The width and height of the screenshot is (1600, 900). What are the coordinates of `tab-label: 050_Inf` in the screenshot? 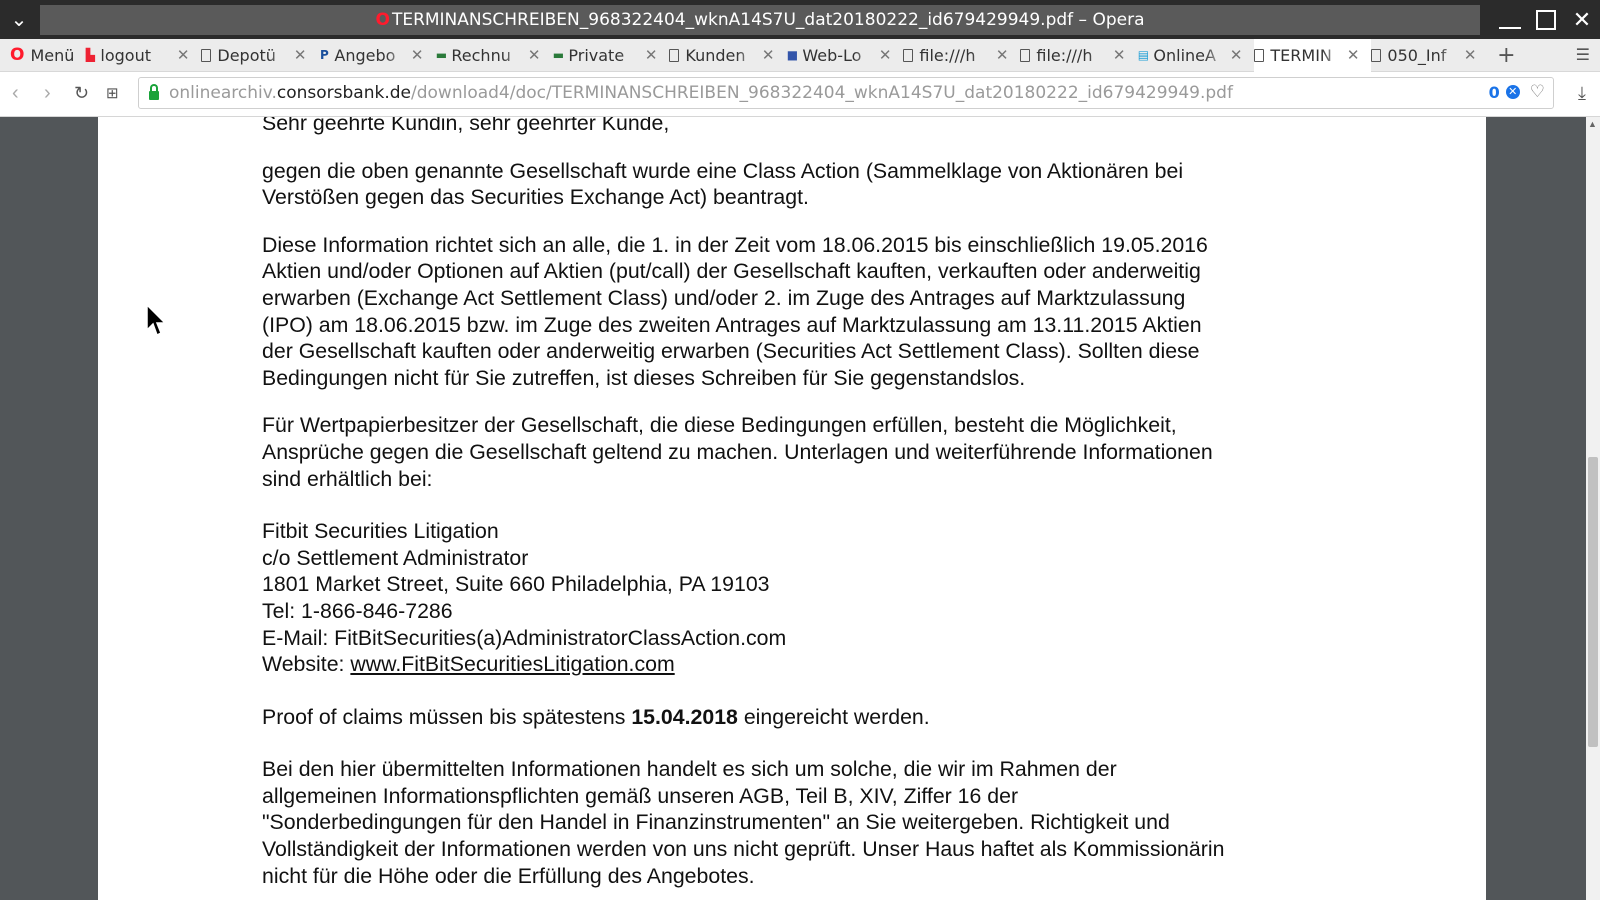 It's located at (1417, 55).